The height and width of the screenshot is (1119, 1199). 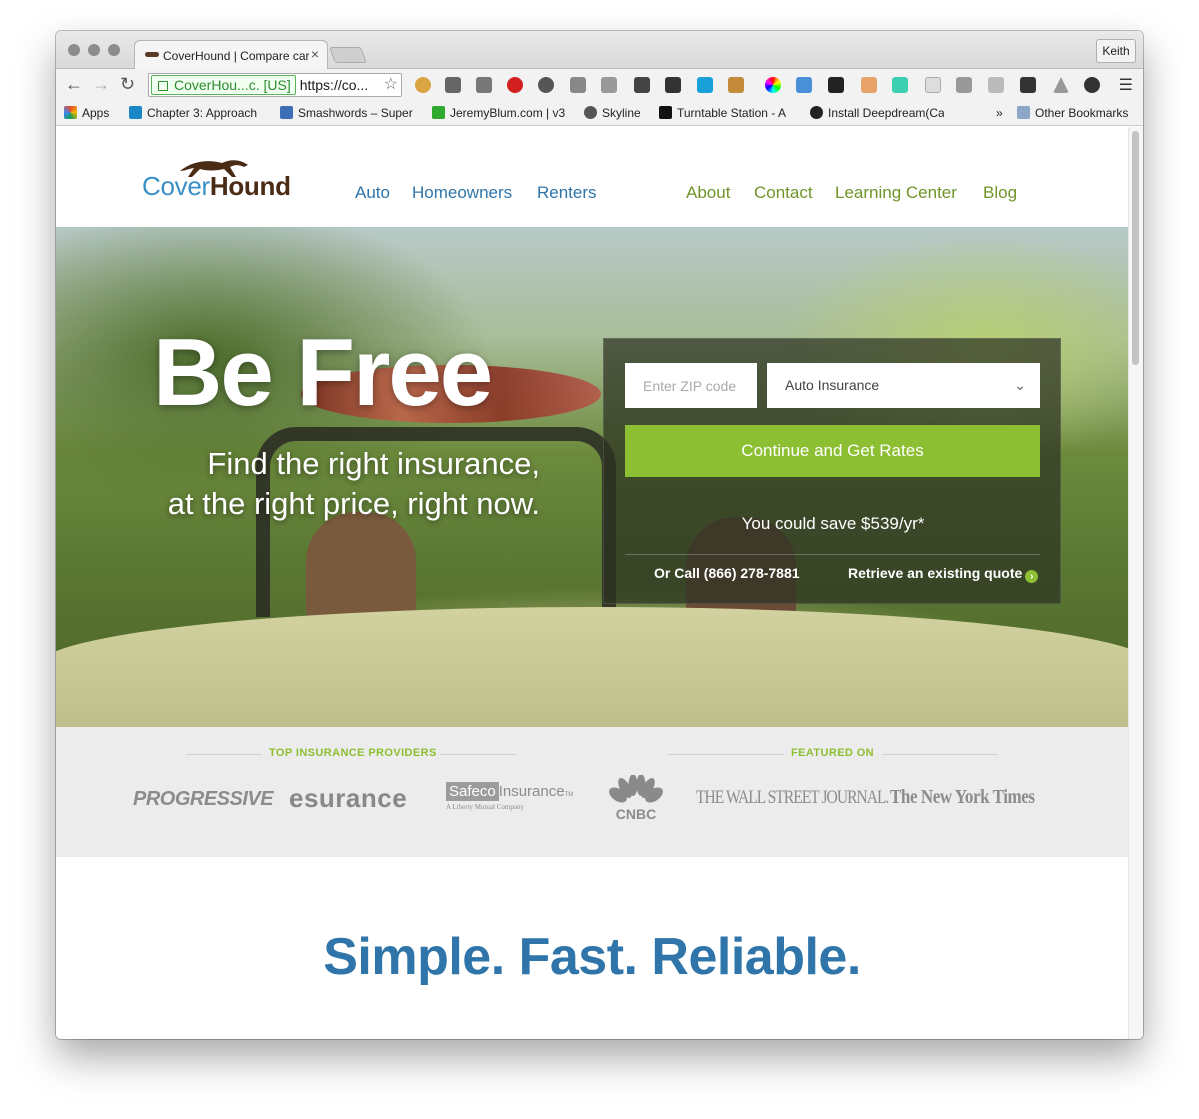 What do you see at coordinates (708, 193) in the screenshot?
I see `nav-about: About` at bounding box center [708, 193].